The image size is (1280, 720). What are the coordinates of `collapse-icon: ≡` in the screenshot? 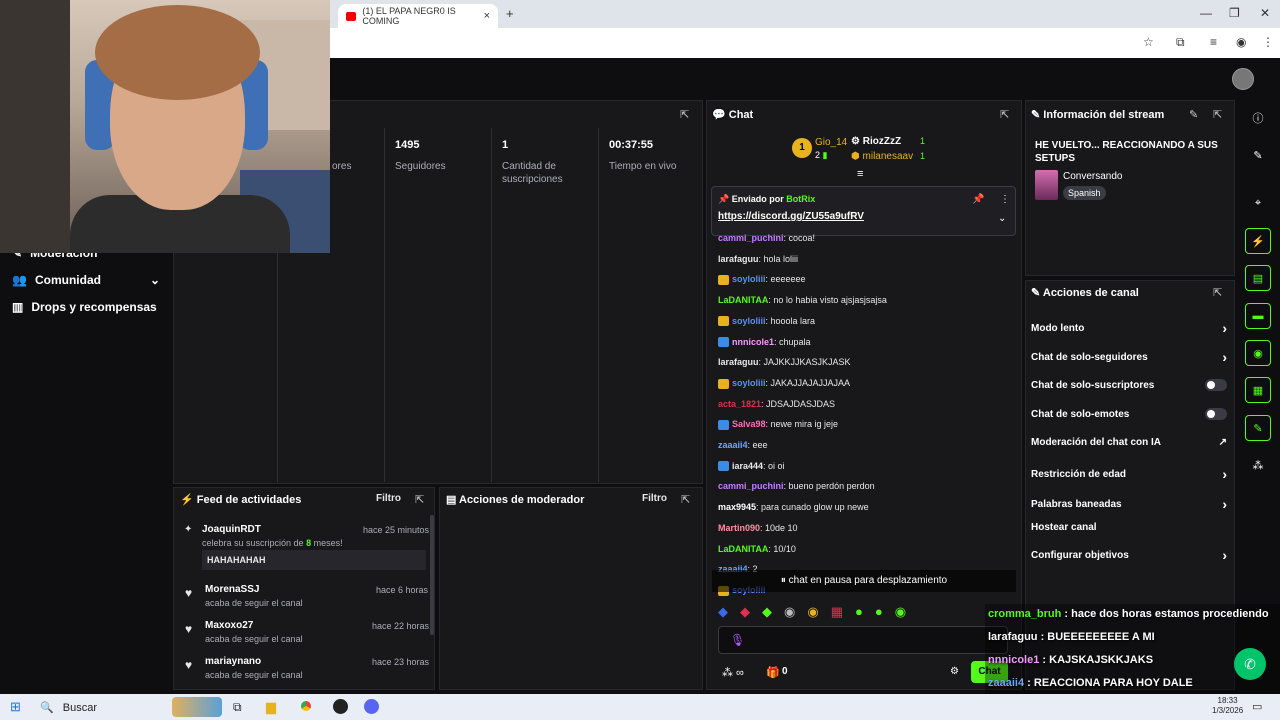 It's located at (860, 174).